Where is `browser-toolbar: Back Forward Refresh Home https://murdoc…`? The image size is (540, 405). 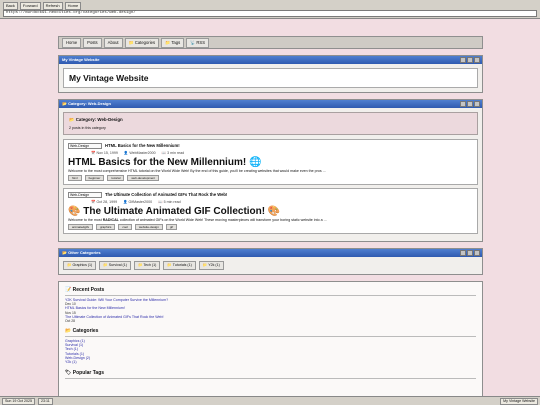
browser-toolbar: Back Forward Refresh Home https://murdoc… is located at coordinates (270, 9).